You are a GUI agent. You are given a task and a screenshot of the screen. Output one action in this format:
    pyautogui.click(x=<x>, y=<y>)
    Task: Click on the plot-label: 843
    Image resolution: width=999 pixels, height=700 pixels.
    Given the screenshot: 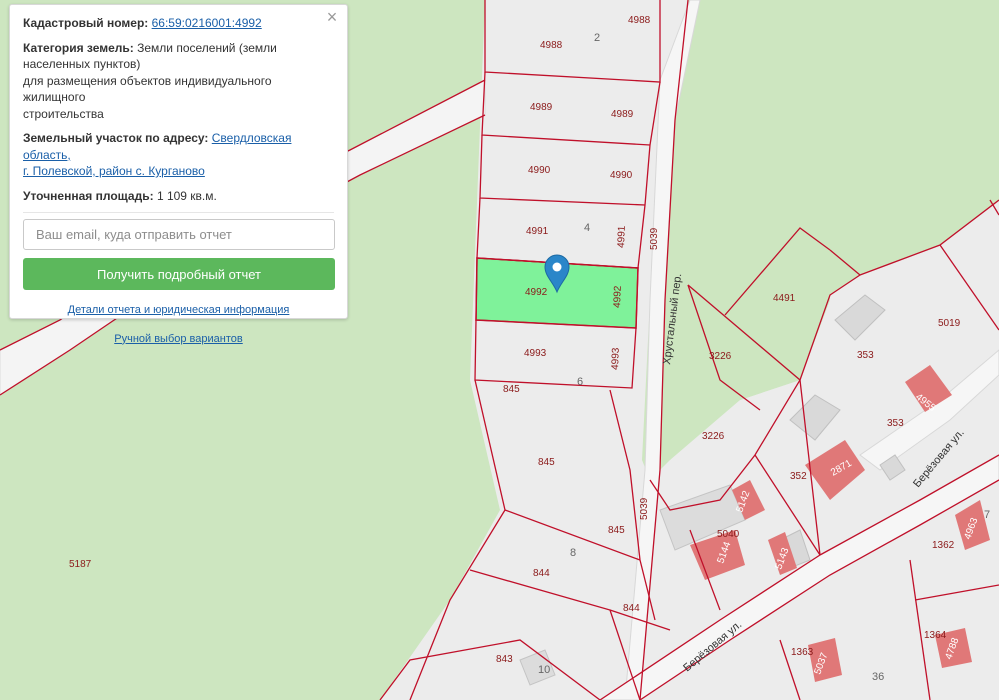 What is the action you would take?
    pyautogui.click(x=504, y=659)
    